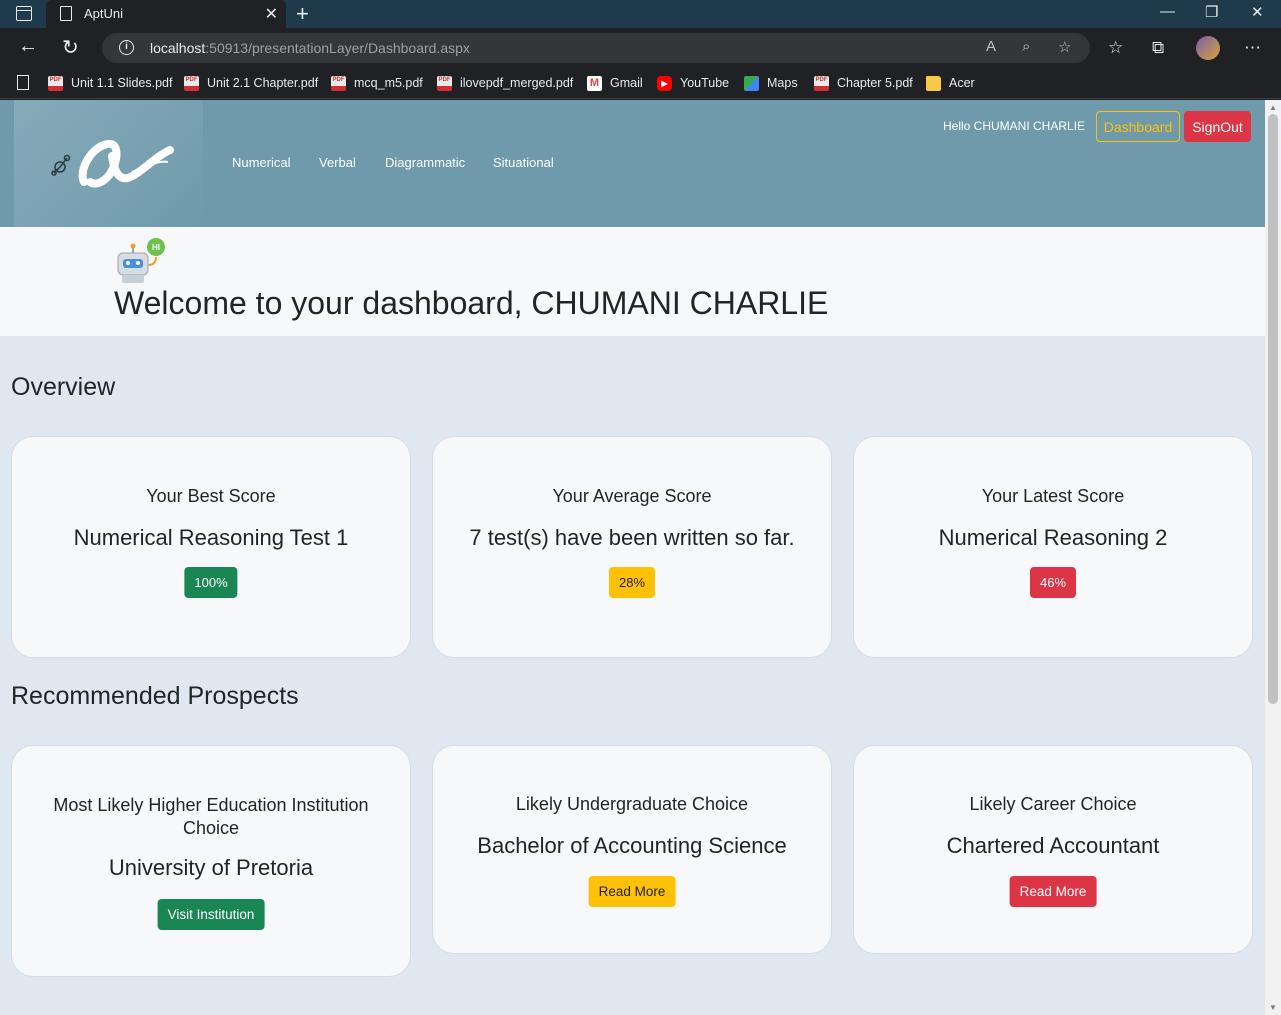 The width and height of the screenshot is (1281, 1015). I want to click on gmail-icon: M, so click(594, 83).